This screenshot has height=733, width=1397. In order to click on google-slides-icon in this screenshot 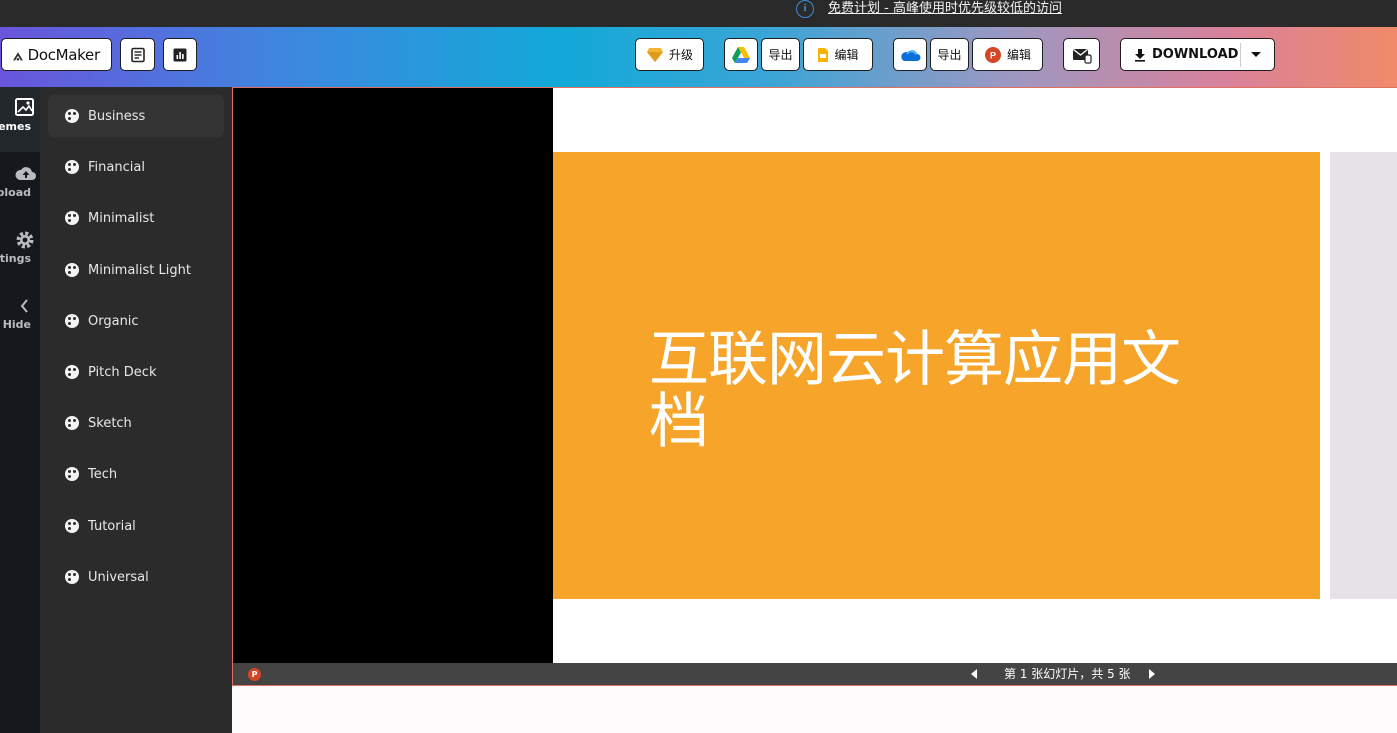, I will do `click(823, 54)`.